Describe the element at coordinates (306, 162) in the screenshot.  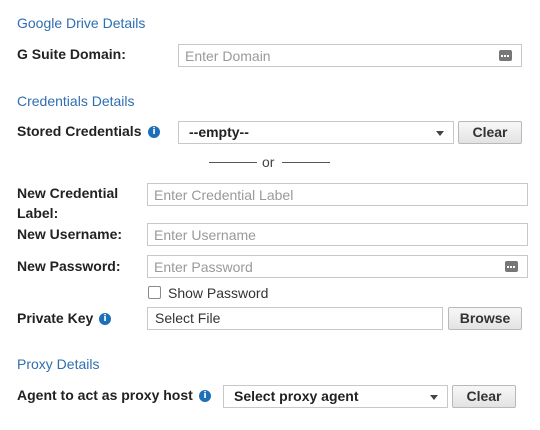
I see `divider-right` at that location.